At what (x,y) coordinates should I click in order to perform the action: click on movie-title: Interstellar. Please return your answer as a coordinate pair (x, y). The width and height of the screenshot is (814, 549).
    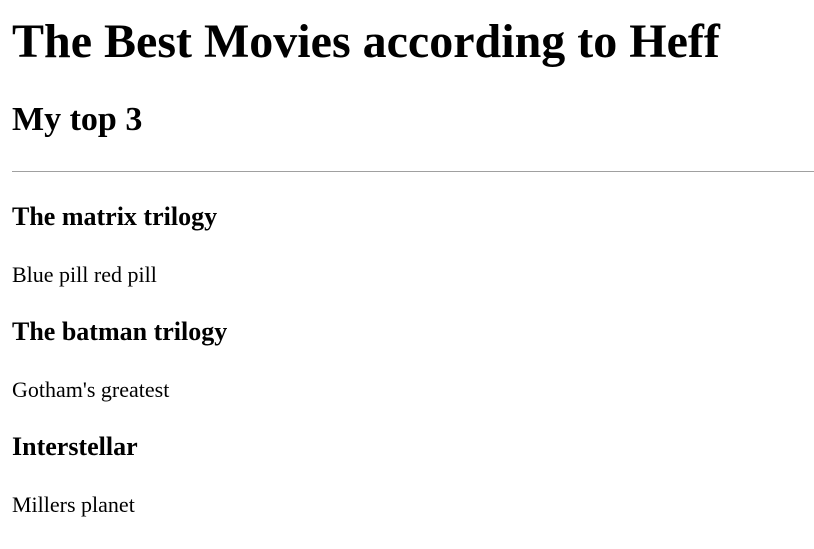
    Looking at the image, I should click on (75, 446).